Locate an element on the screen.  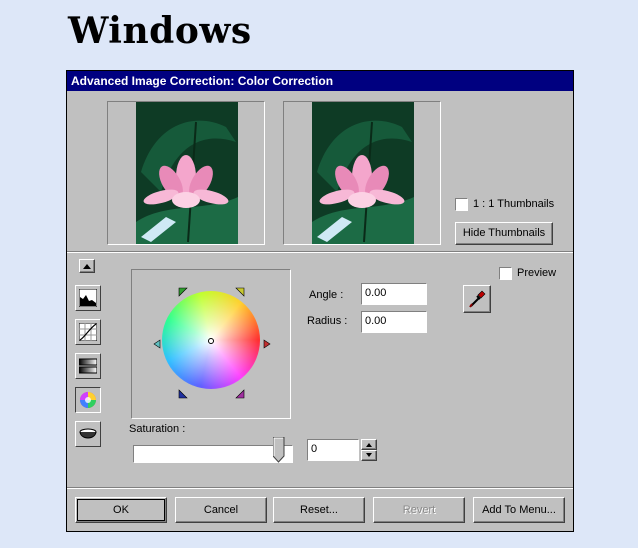
arrow-up-icon is located at coordinates (87, 266).